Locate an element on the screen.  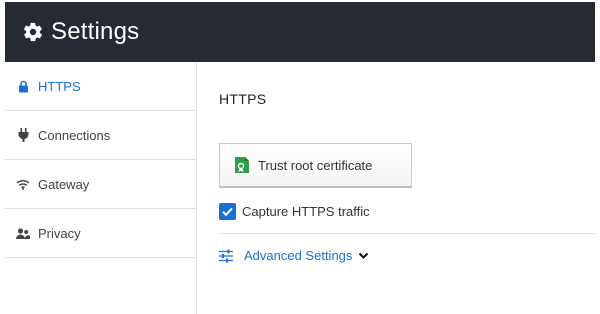
sidebar-item-gateway: Gateway is located at coordinates (100, 184).